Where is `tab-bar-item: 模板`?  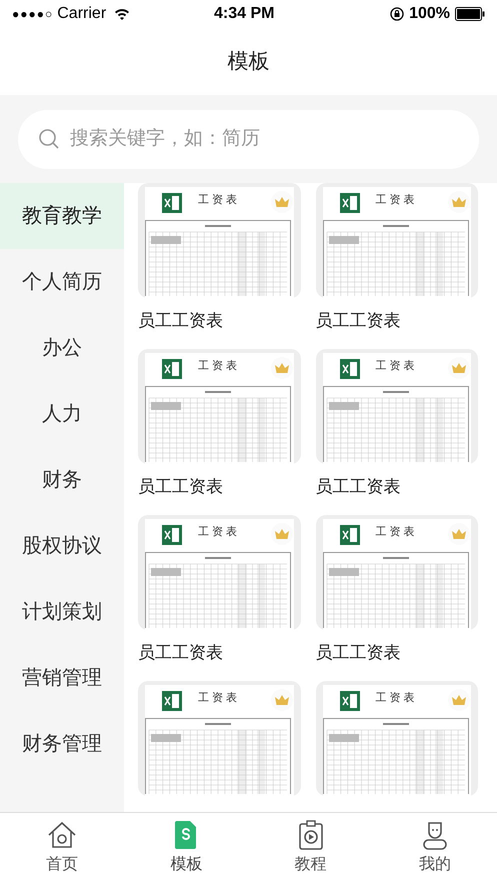 tab-bar-item: 模板 is located at coordinates (186, 848).